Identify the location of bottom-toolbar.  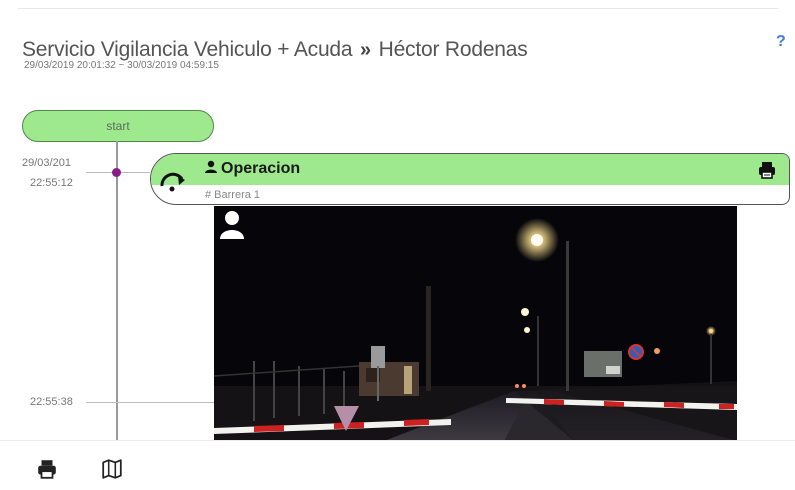
(397, 465).